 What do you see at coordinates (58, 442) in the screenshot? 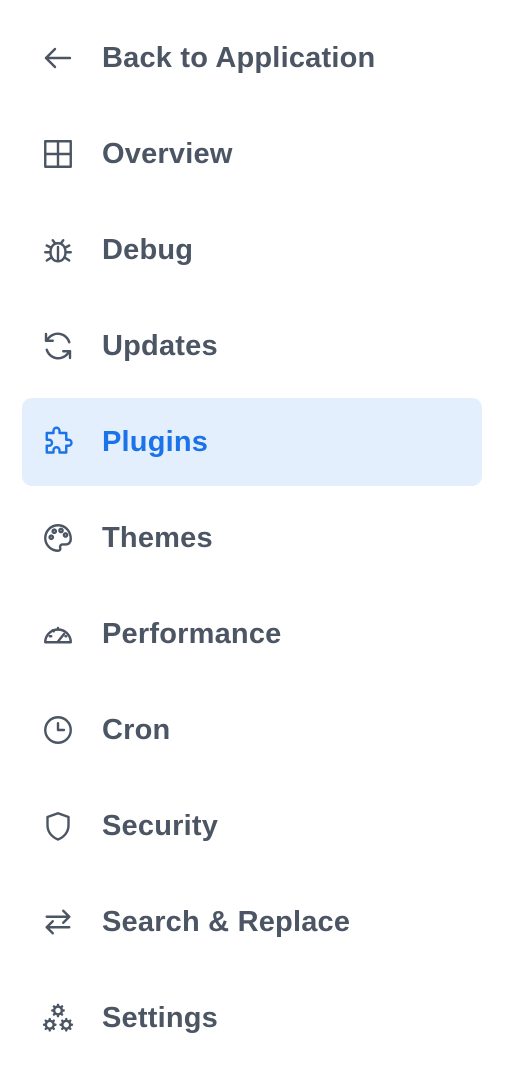
I see `puzzle-icon` at bounding box center [58, 442].